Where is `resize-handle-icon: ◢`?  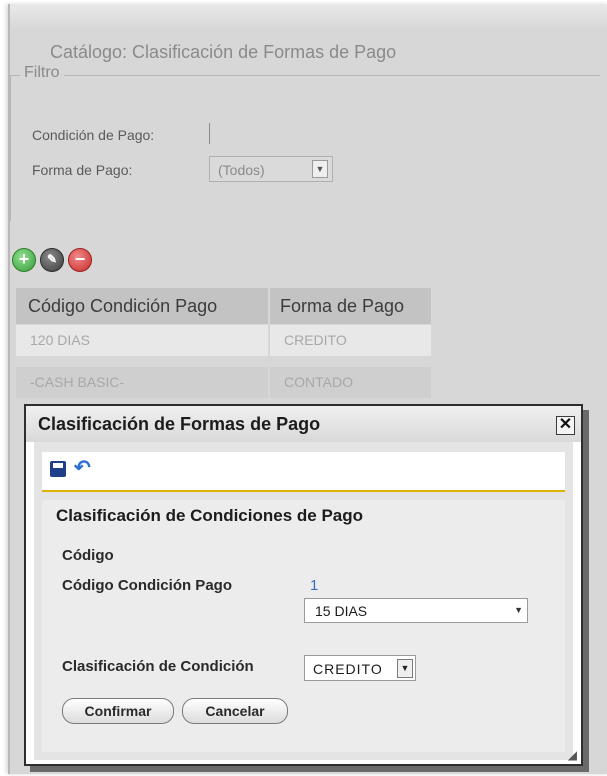
resize-handle-icon: ◢ is located at coordinates (572, 755).